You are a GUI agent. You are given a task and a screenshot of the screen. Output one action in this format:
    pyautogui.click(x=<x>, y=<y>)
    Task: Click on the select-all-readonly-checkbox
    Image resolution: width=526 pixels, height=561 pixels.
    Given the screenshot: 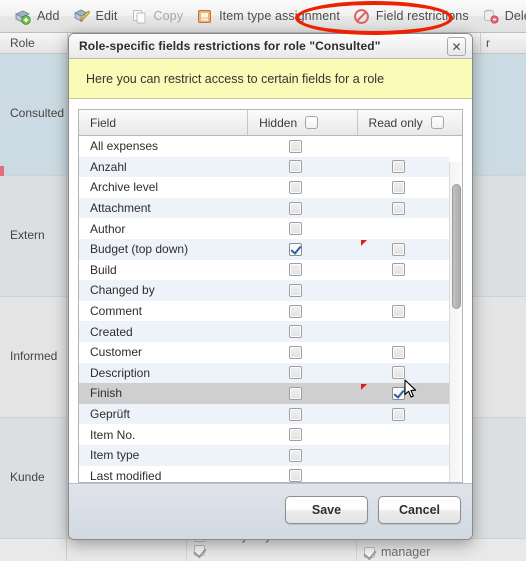 What is the action you would take?
    pyautogui.click(x=437, y=122)
    